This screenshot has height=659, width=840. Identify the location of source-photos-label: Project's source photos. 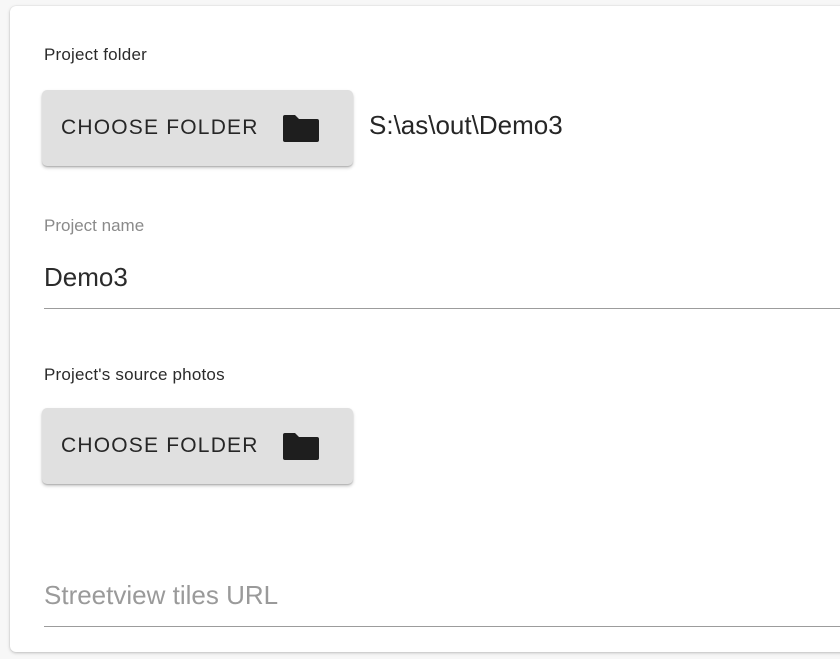
(134, 374).